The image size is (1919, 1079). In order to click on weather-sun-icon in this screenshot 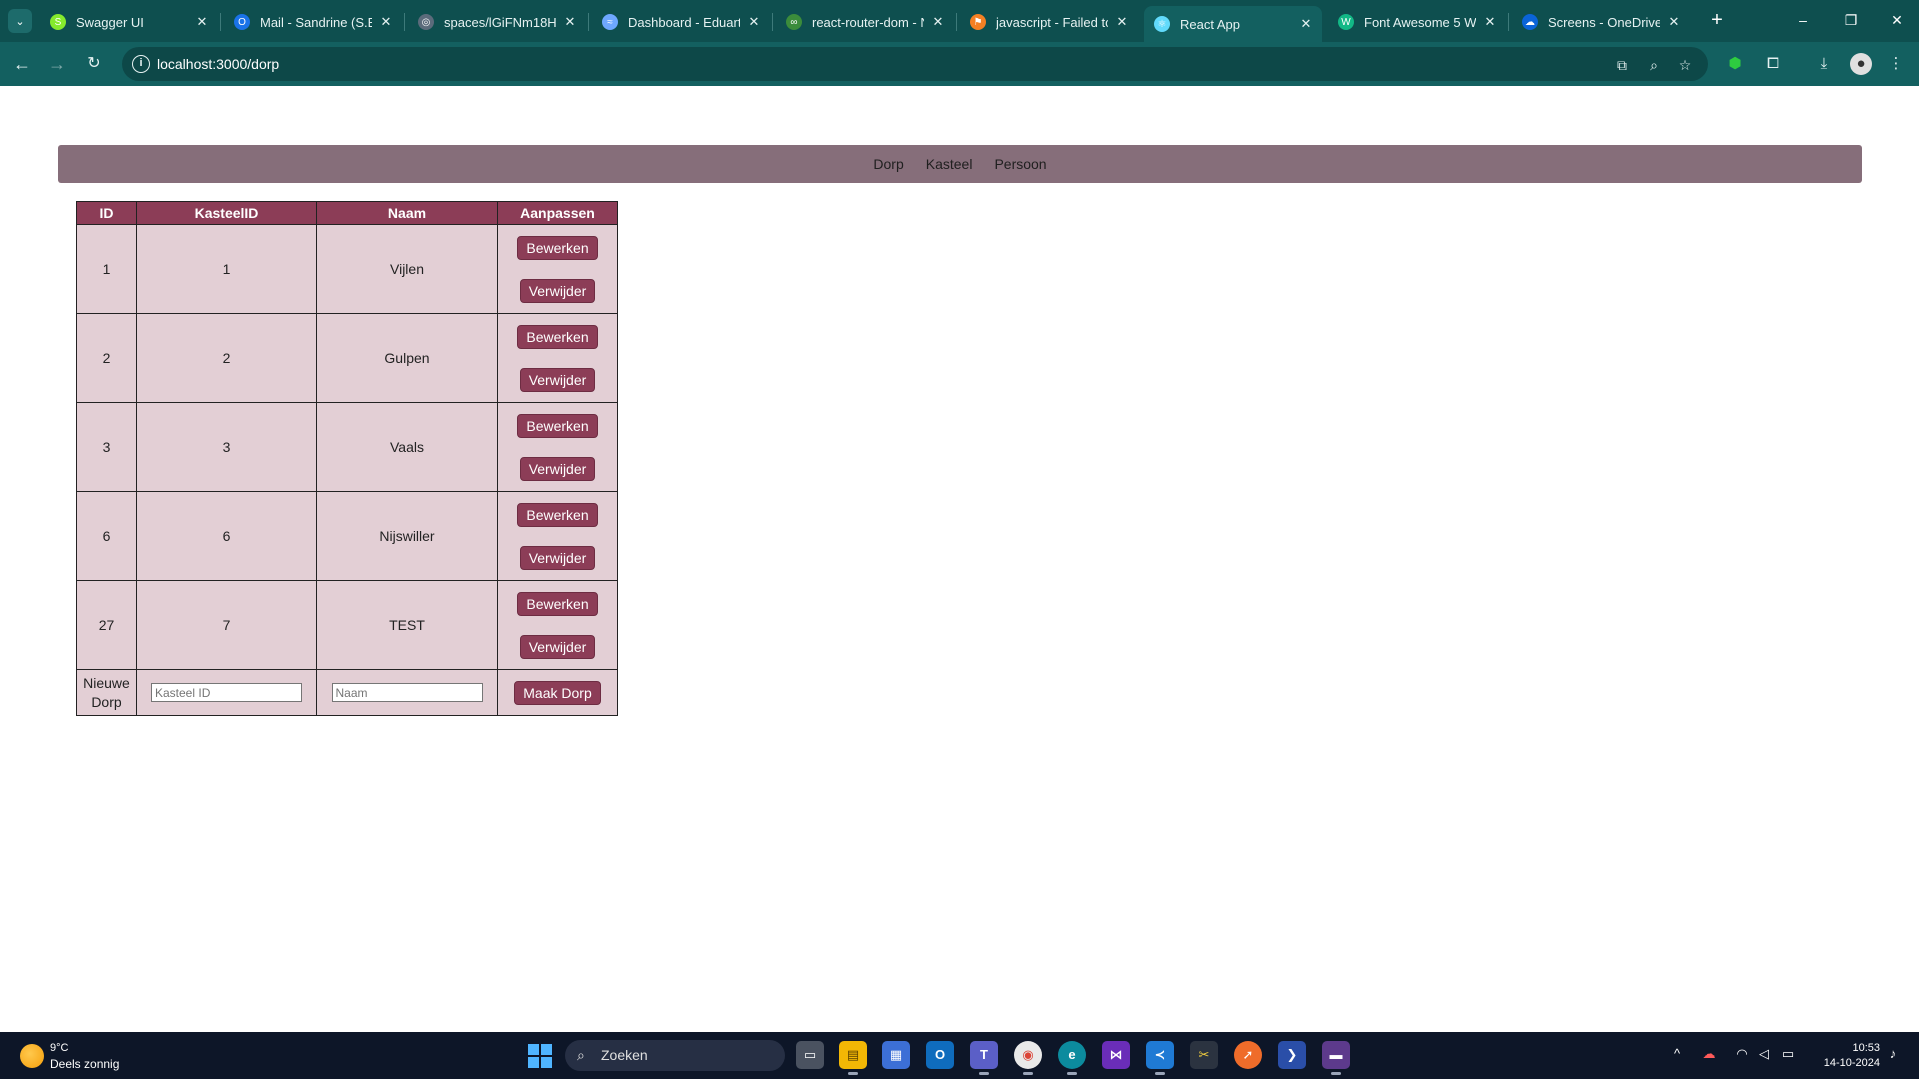, I will do `click(32, 1056)`.